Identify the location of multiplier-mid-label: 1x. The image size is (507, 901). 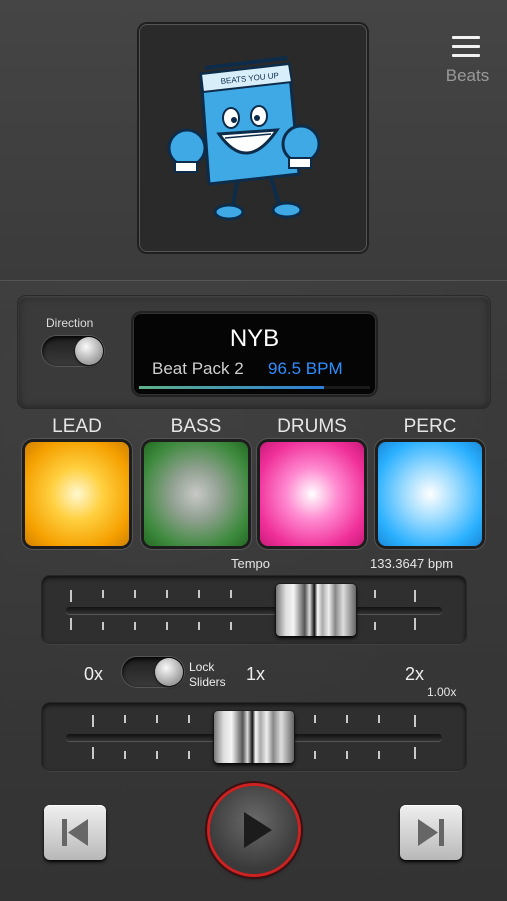
(256, 674).